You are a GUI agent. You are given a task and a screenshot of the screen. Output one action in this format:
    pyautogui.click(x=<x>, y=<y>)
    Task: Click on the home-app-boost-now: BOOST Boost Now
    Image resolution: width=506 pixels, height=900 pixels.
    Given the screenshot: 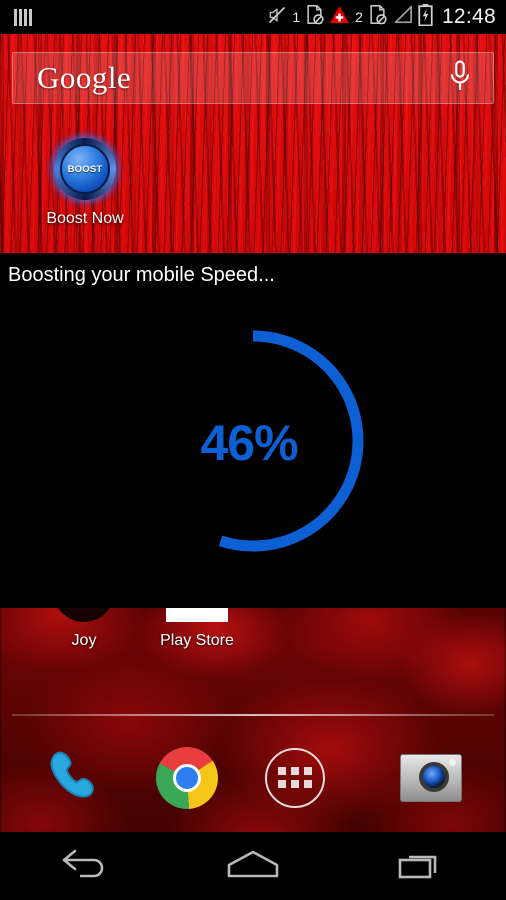 What is the action you would take?
    pyautogui.click(x=85, y=178)
    